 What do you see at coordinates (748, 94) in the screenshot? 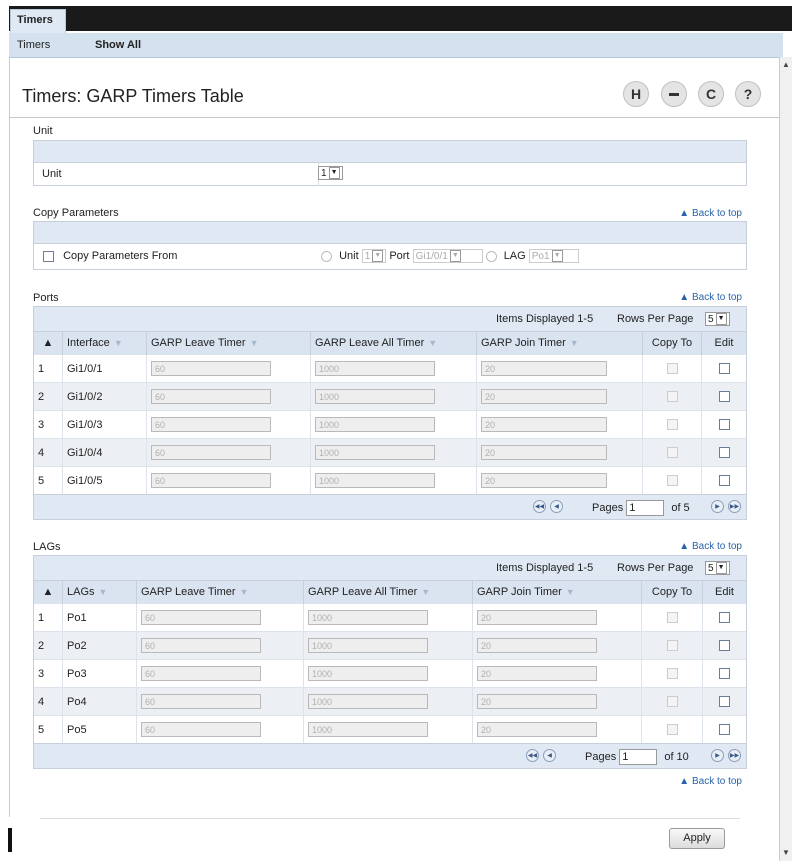
I see `help-icon: ?` at bounding box center [748, 94].